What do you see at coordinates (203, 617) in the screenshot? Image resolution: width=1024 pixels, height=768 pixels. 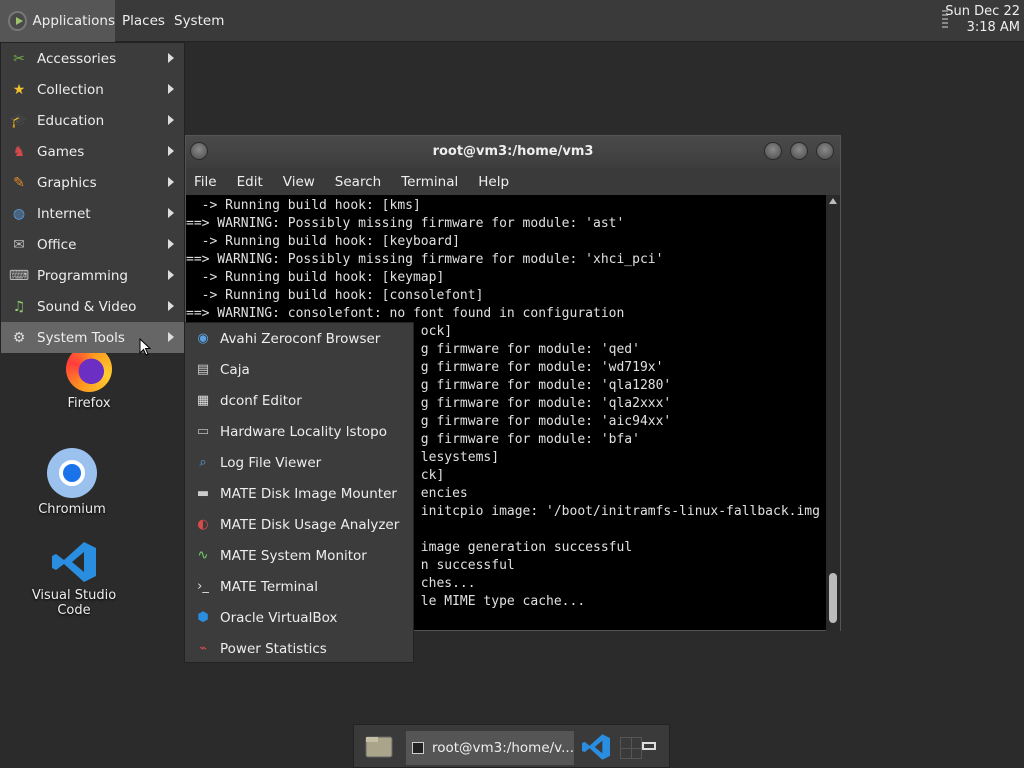 I see `virtualbox-icon: ⬢` at bounding box center [203, 617].